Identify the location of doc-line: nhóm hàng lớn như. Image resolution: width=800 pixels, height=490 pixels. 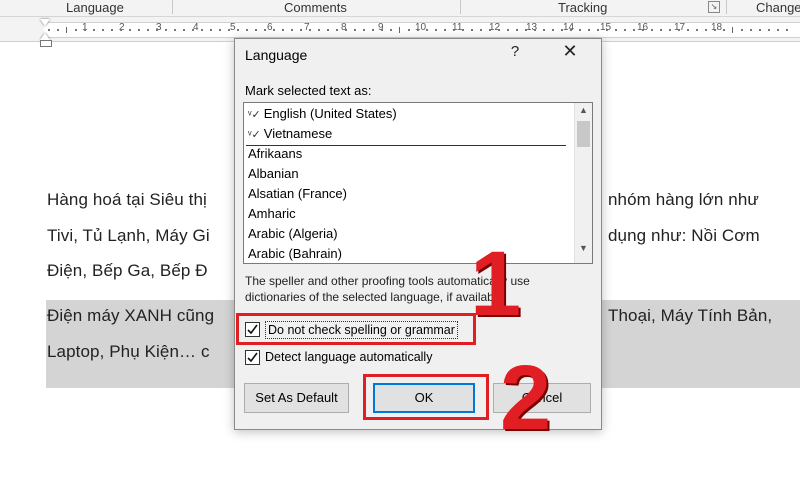
(683, 199).